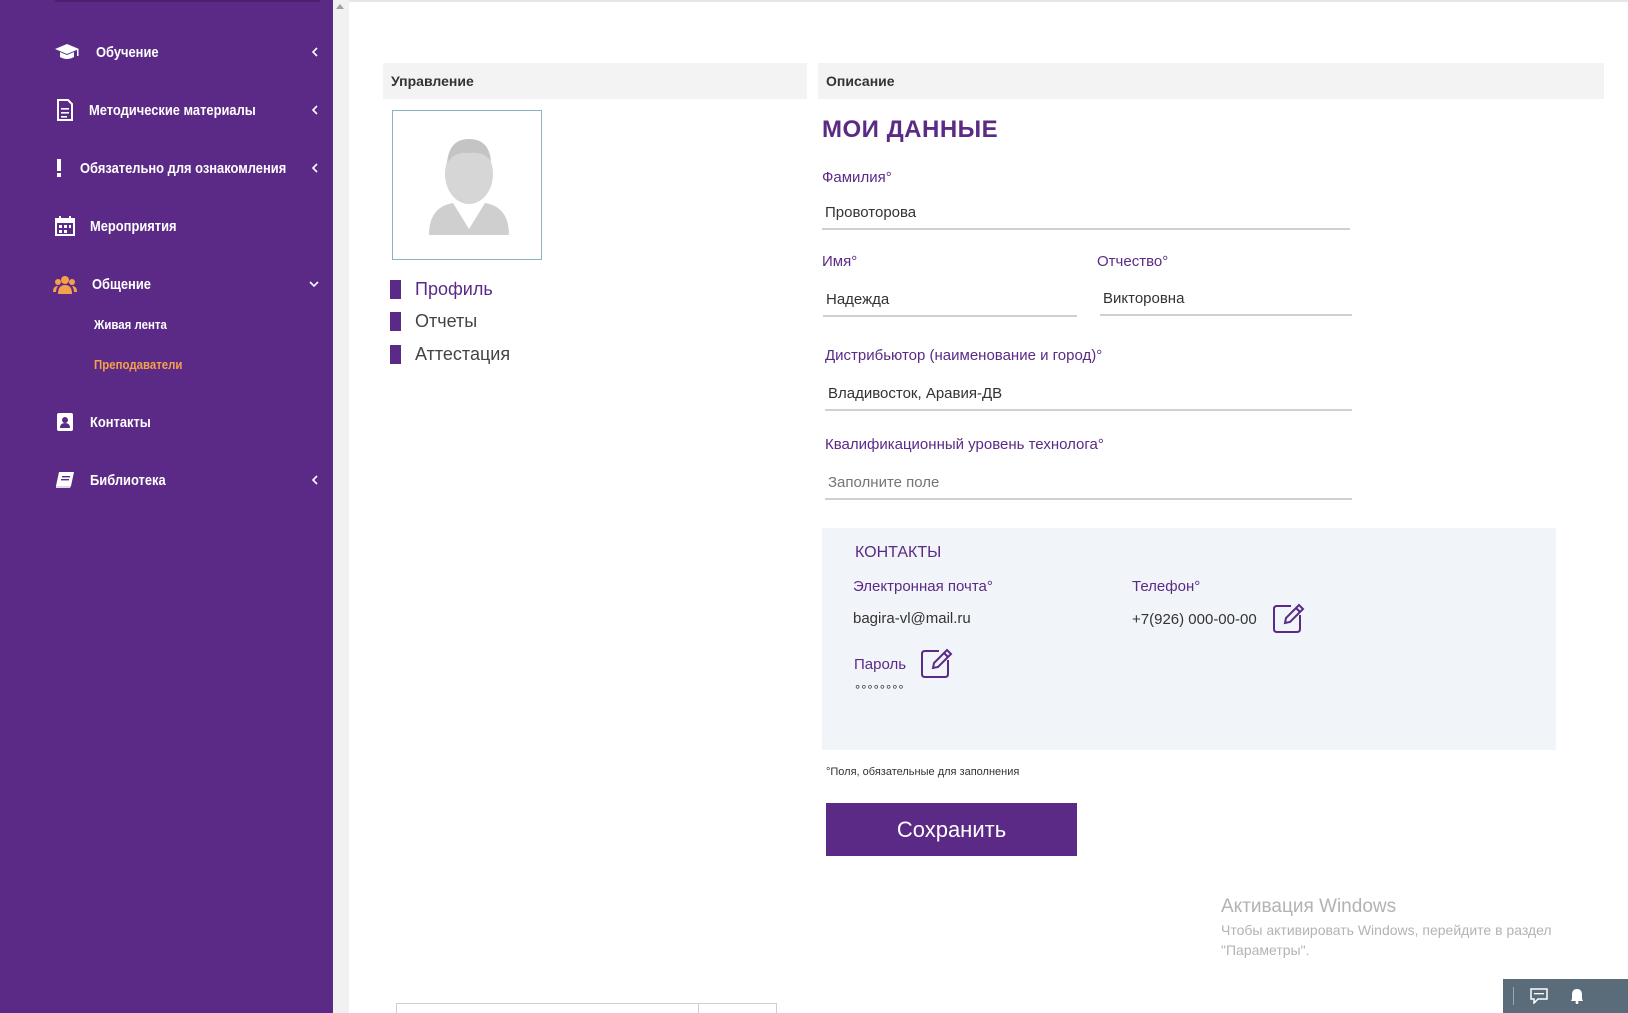 The image size is (1628, 1013). I want to click on last-name-label: Фамилия°, so click(857, 177).